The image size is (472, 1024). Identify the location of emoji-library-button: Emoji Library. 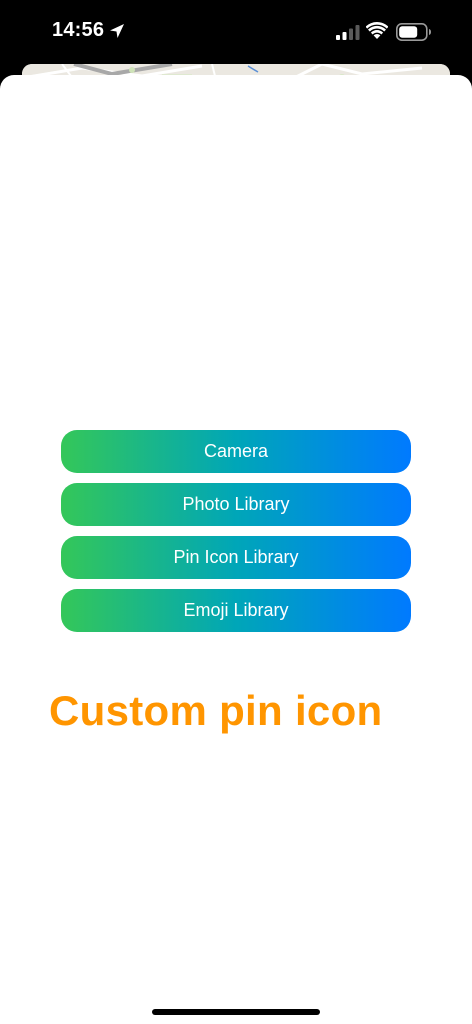
(236, 610).